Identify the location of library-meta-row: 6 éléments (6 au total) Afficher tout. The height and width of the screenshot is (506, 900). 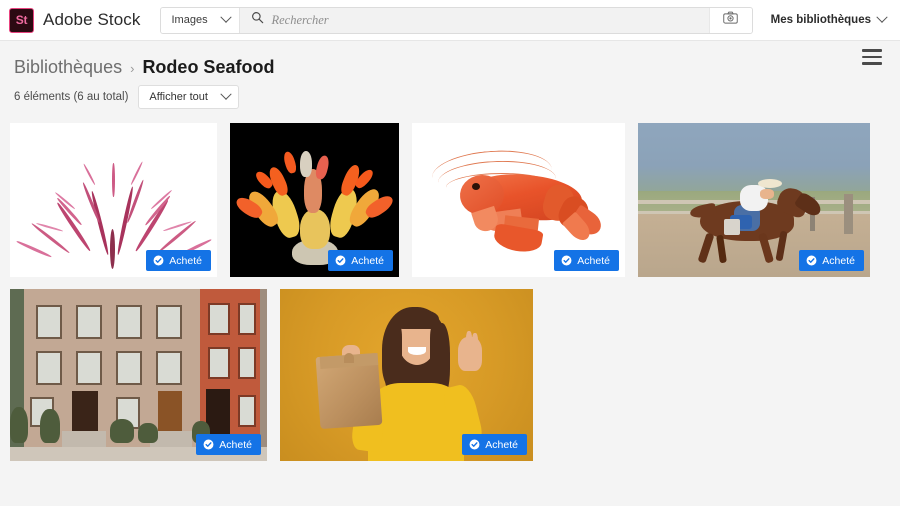
(450, 97).